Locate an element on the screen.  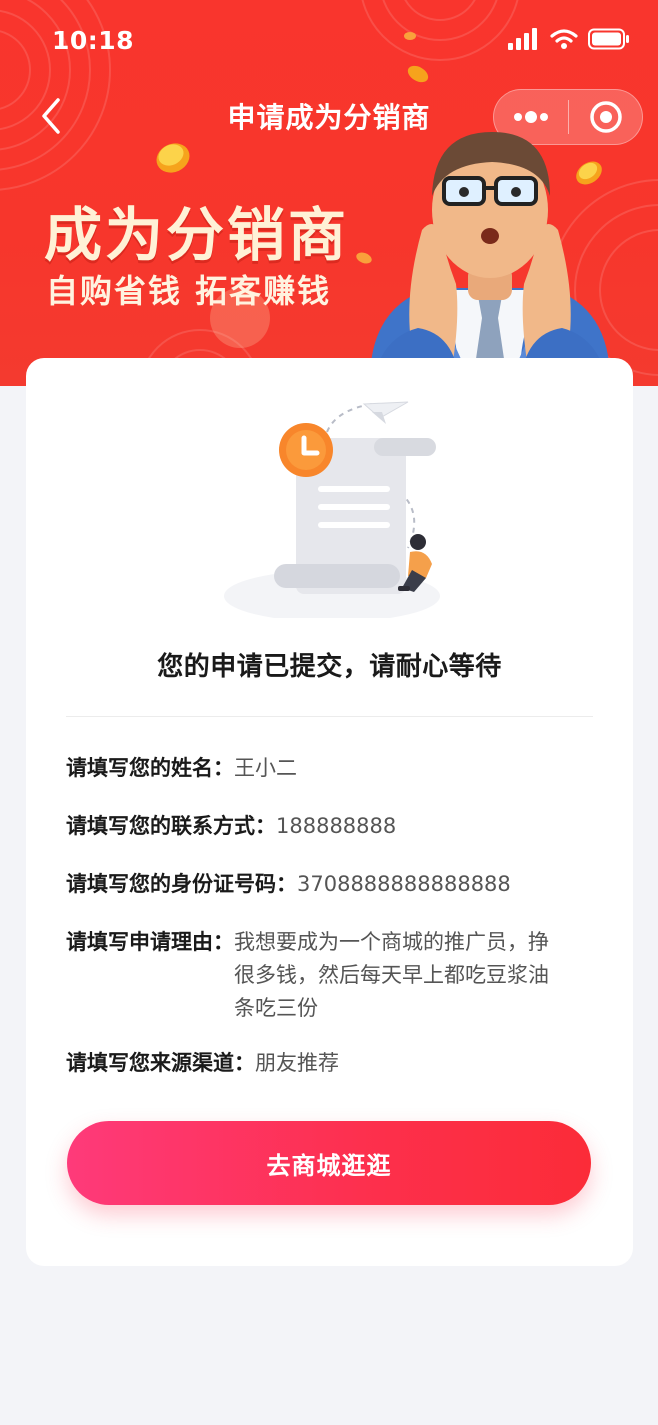
banner-headline: 成为分销商 is located at coordinates (197, 235).